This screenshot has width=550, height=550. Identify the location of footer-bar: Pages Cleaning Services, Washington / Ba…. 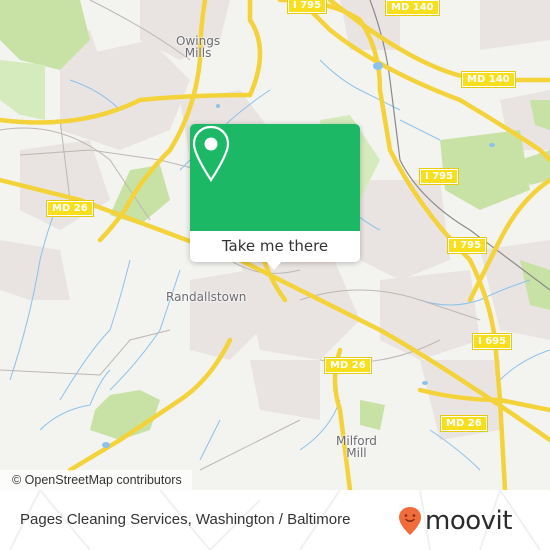
(275, 520).